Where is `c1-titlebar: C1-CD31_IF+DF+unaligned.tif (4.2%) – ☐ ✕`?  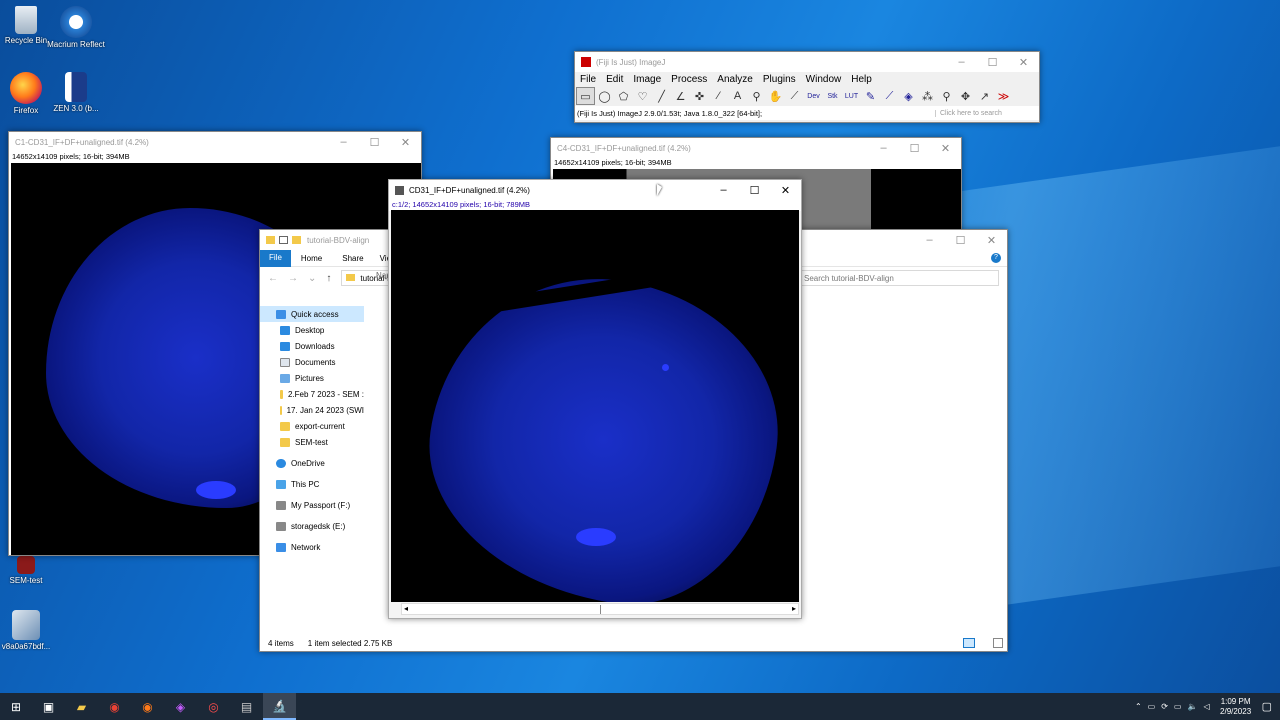 c1-titlebar: C1-CD31_IF+DF+unaligned.tif (4.2%) – ☐ ✕ is located at coordinates (215, 142).